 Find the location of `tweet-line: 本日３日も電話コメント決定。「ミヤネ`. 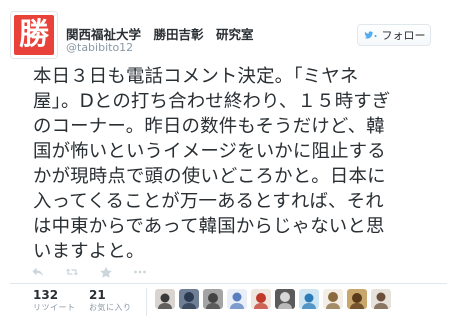

tweet-line: 本日３日も電話コメント決定。「ミヤネ is located at coordinates (196, 76).